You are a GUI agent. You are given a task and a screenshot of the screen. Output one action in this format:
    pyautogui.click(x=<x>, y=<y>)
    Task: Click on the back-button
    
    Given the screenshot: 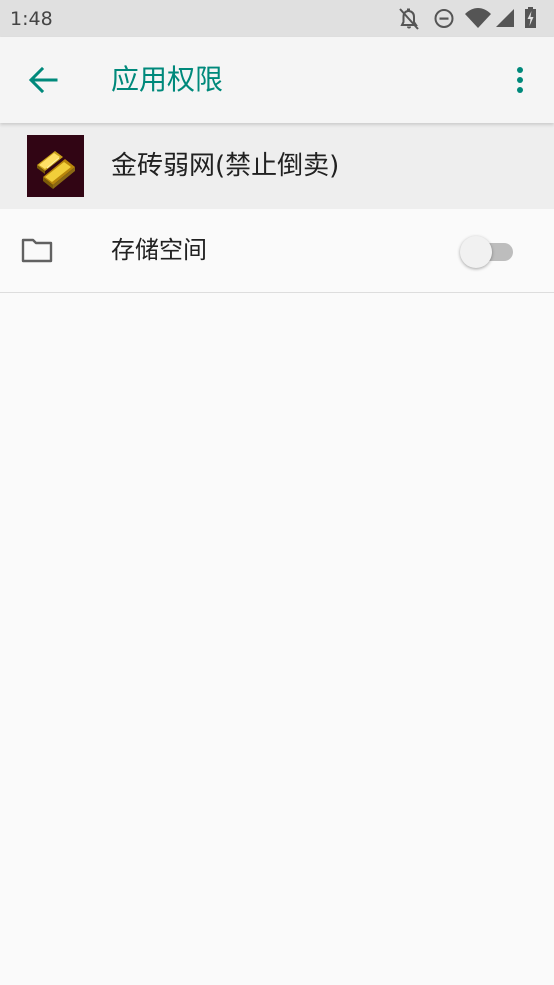 What is the action you would take?
    pyautogui.click(x=44, y=80)
    